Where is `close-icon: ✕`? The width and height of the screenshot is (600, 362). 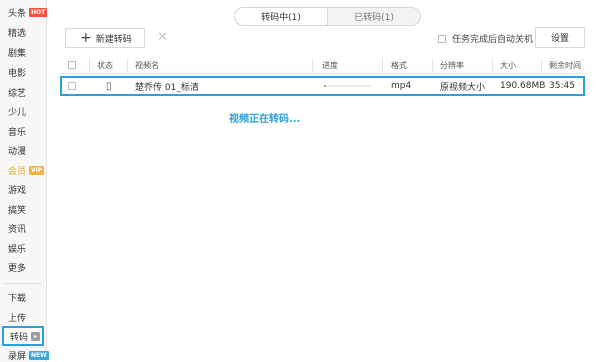 close-icon: ✕ is located at coordinates (162, 37).